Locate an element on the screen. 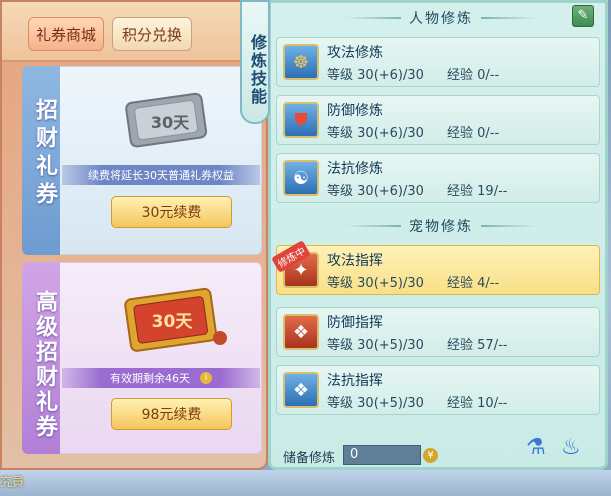  card-description: 续费将延长30天普通礼券权益 is located at coordinates (161, 175).